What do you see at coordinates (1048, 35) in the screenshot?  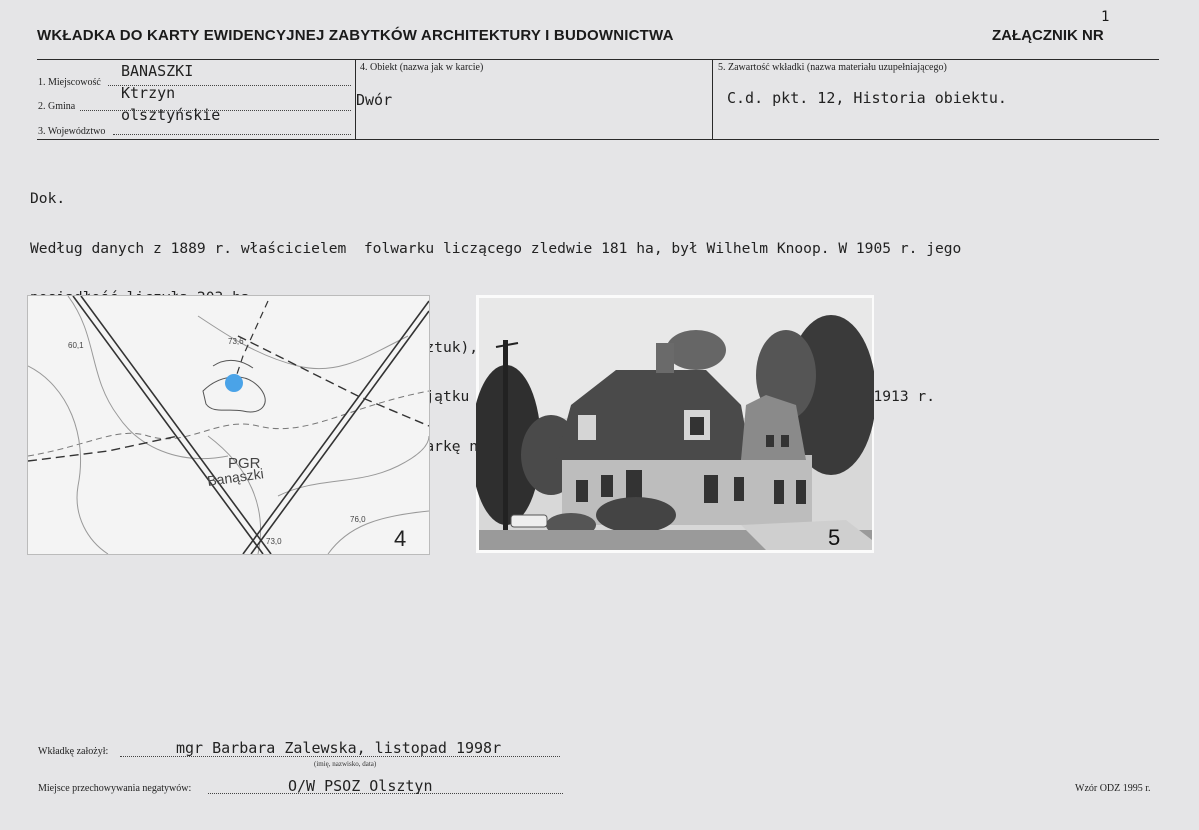 I see `annex-label: ZAŁĄCZNIK NR` at bounding box center [1048, 35].